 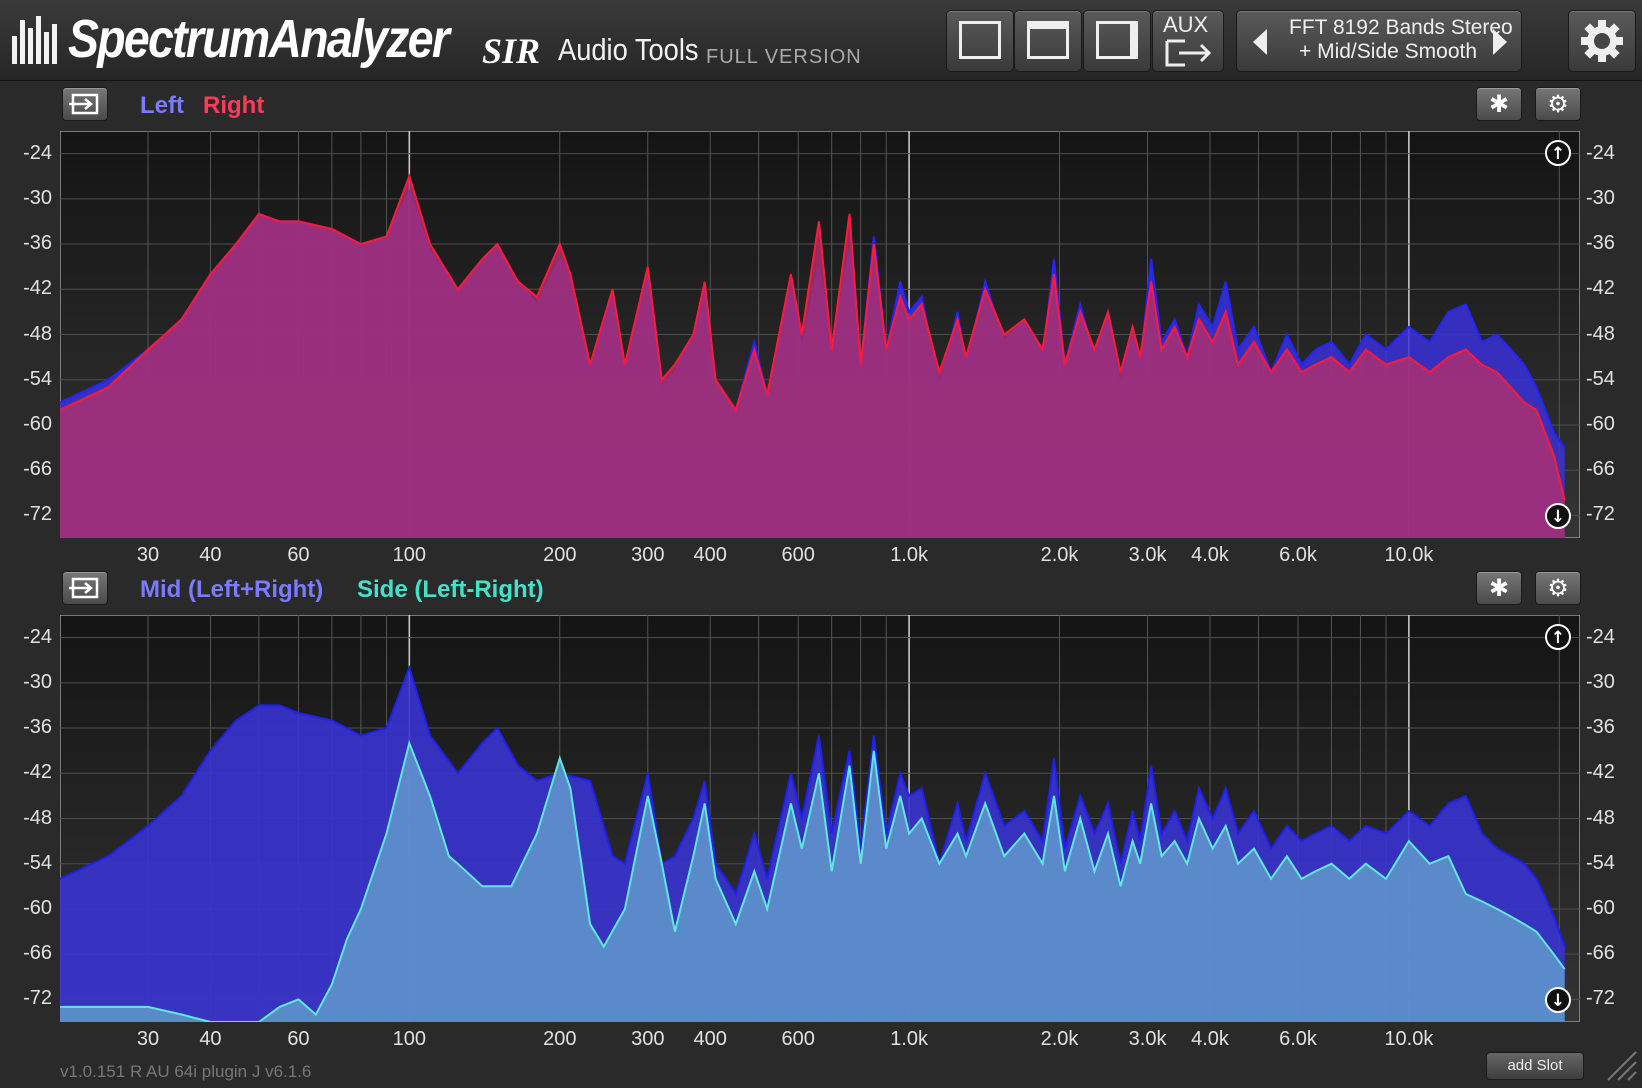 I want to click on legend-mid: Mid (Left+Right), so click(x=232, y=589).